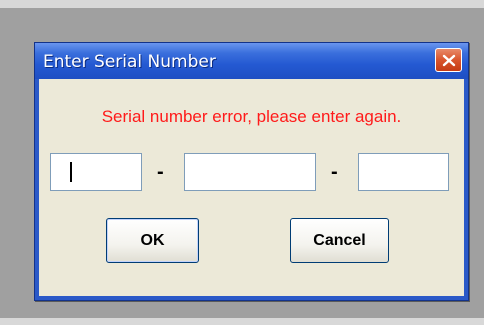 This screenshot has width=484, height=325. What do you see at coordinates (242, 4) in the screenshot?
I see `background-strip-top` at bounding box center [242, 4].